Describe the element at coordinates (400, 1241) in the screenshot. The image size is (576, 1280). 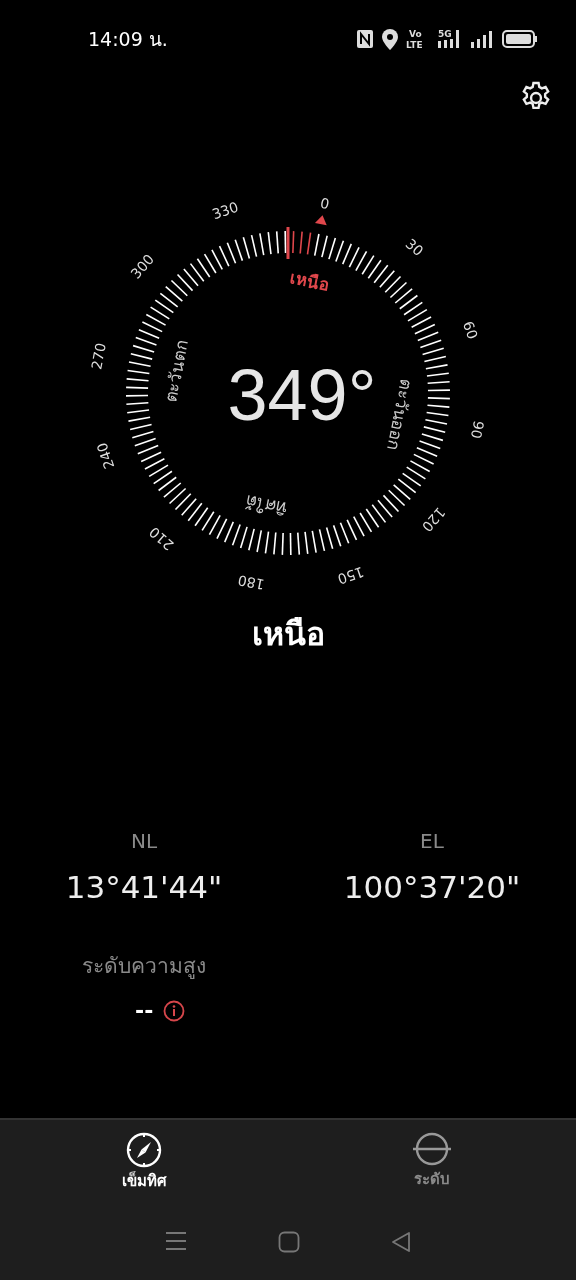
I see `back-key` at that location.